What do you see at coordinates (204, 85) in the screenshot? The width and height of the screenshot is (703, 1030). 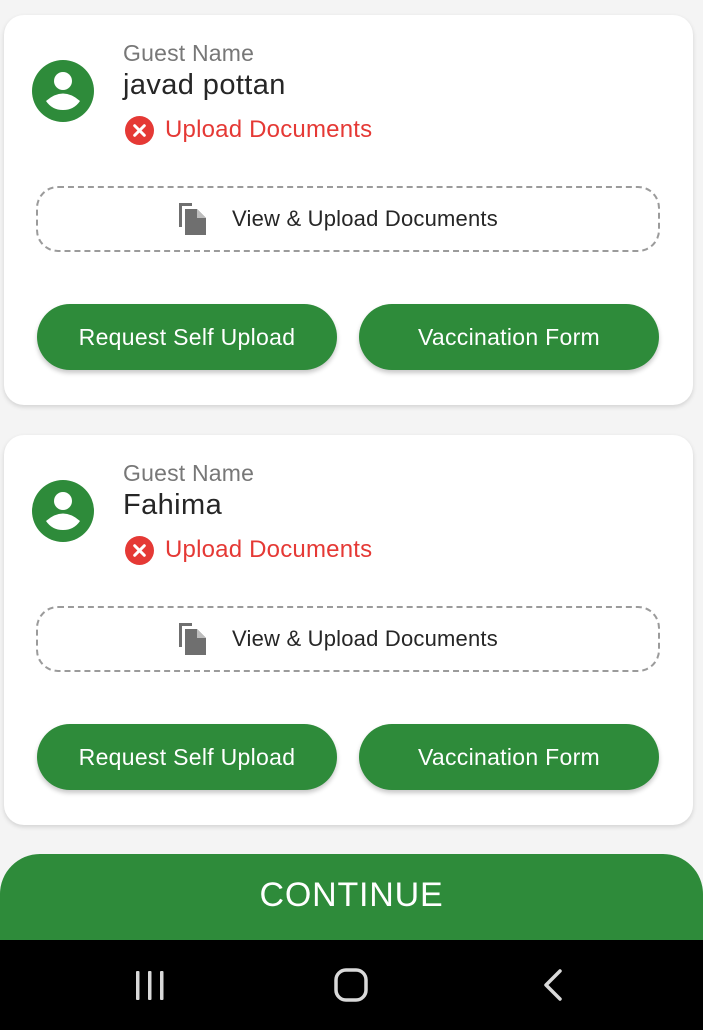 I see `guest-name: javad pottan` at bounding box center [204, 85].